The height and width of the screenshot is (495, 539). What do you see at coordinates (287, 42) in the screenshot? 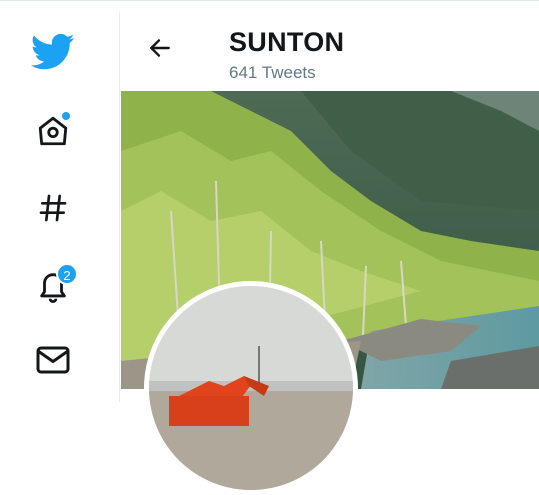
I see `profile-name: SUNTON` at bounding box center [287, 42].